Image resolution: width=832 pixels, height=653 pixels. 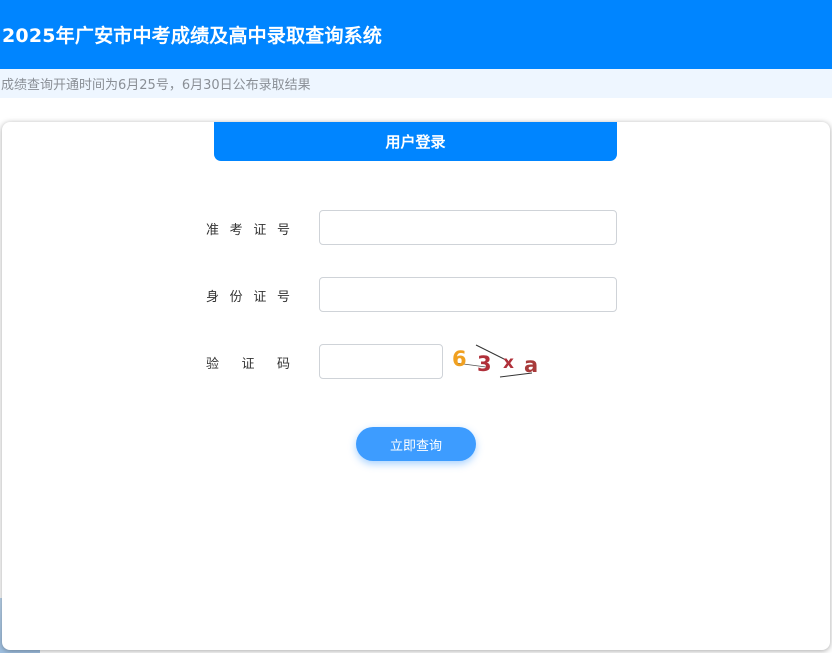 I want to click on notice-bar: 成绩查询开通时间为6月25号，6月30日公布录取结果, so click(x=416, y=83).